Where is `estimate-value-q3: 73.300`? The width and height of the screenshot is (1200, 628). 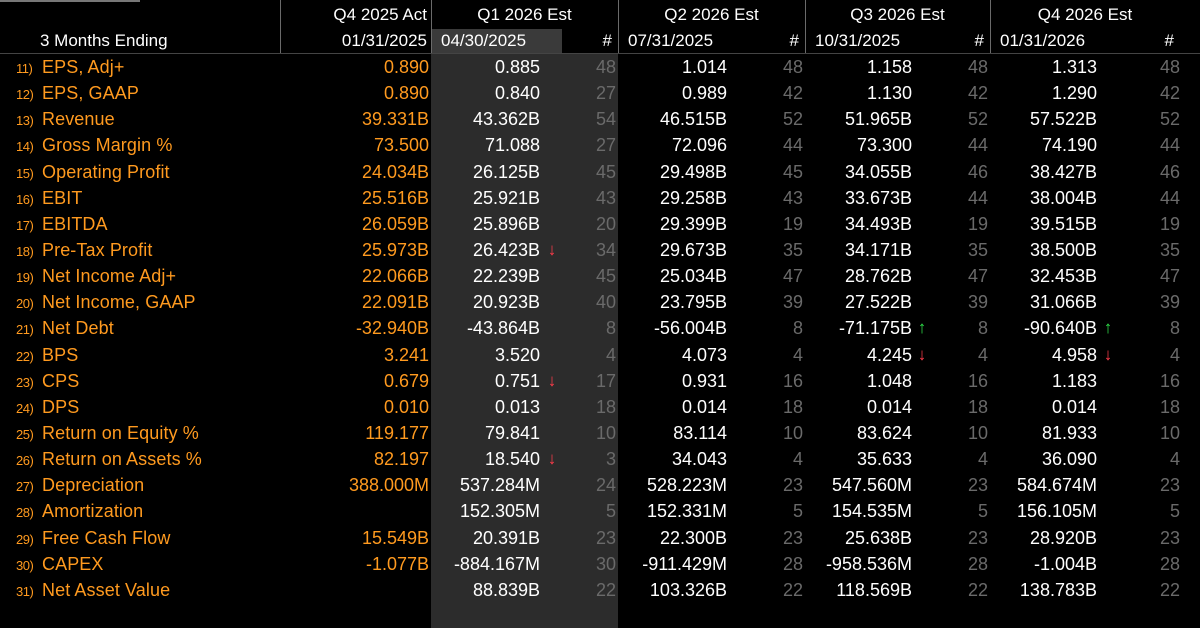
estimate-value-q3: 73.300 is located at coordinates (869, 145).